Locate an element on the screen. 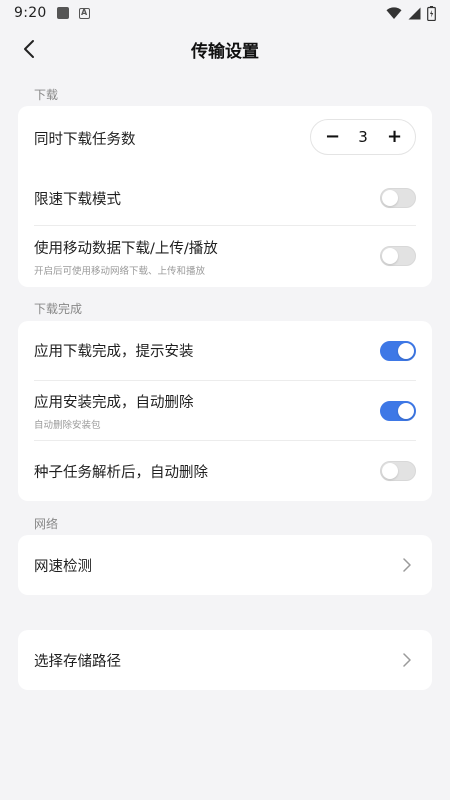 The image size is (450, 800). auto-delete-toggle is located at coordinates (398, 411).